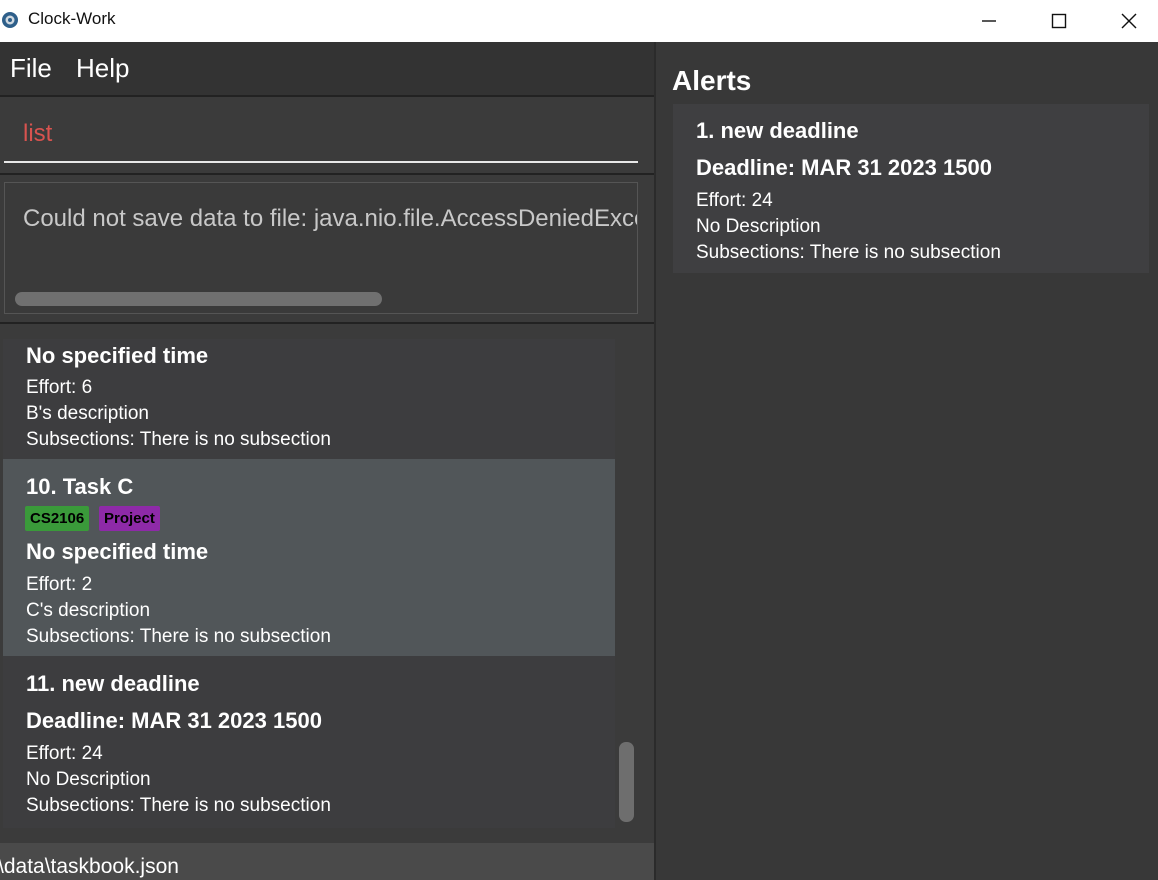 The image size is (1158, 880). What do you see at coordinates (88, 610) in the screenshot?
I see `task-description: C's description` at bounding box center [88, 610].